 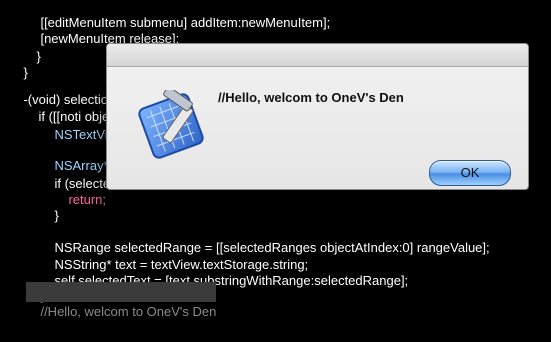 I want to click on ok-button: OK, so click(x=470, y=173).